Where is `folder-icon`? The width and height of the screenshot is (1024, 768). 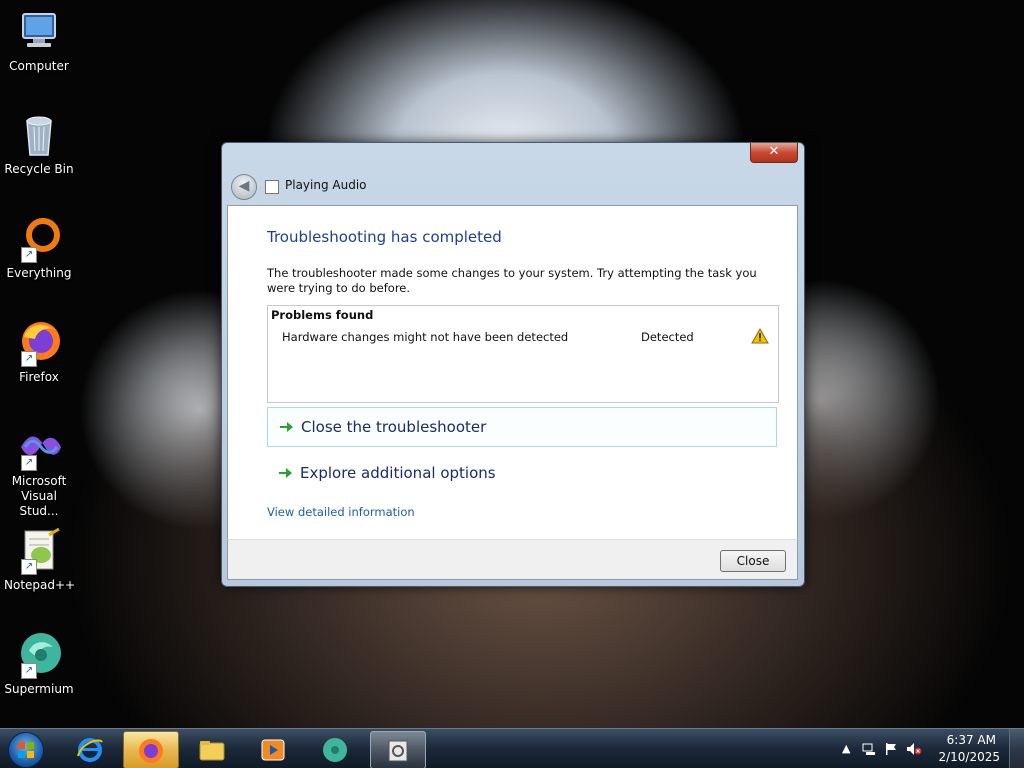
folder-icon is located at coordinates (212, 751).